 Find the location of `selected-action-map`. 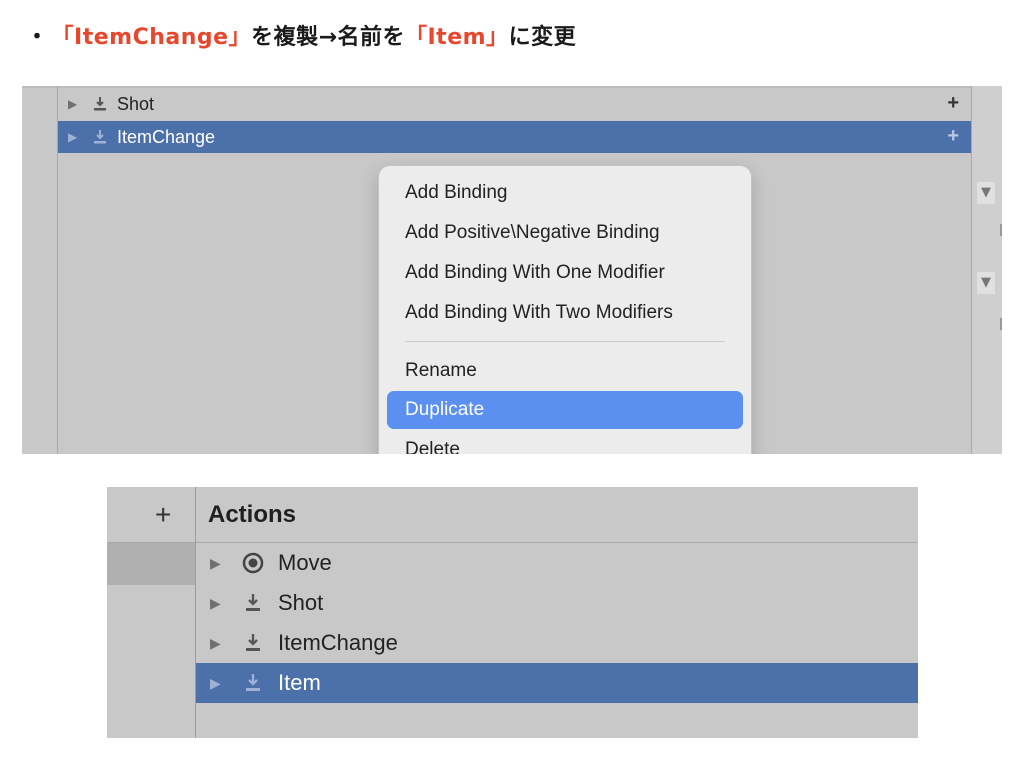

selected-action-map is located at coordinates (151, 564).